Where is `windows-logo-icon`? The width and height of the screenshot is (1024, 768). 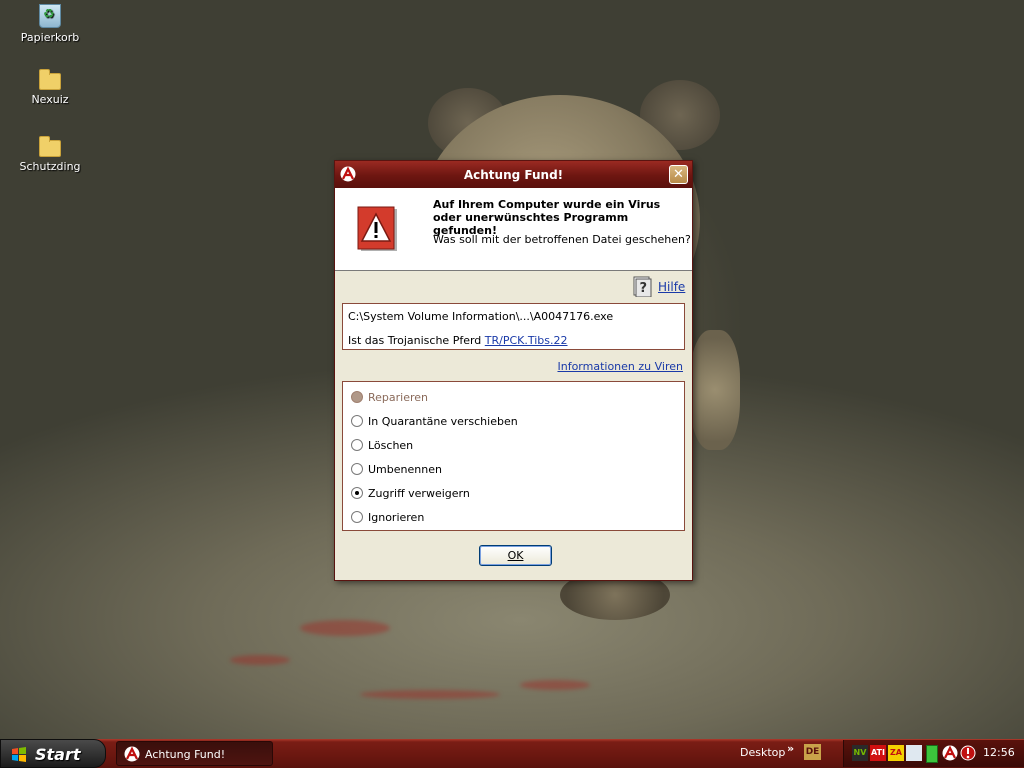
windows-logo-icon is located at coordinates (19, 754).